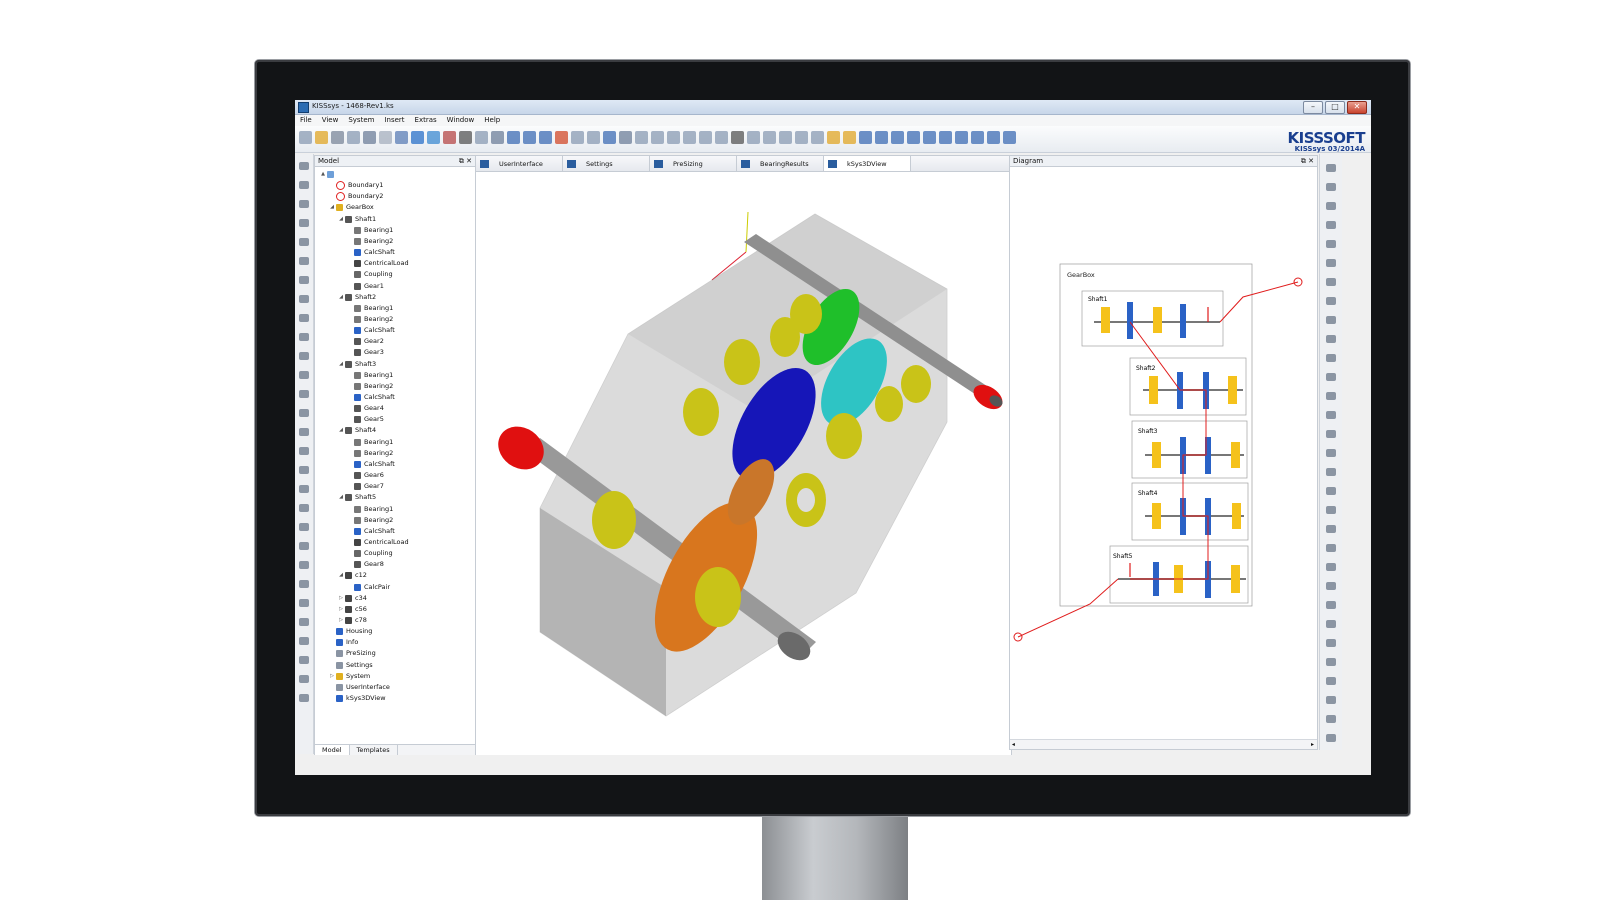 This screenshot has width=1600, height=900. Describe the element at coordinates (361, 120) in the screenshot. I see `menu-system: System` at that location.